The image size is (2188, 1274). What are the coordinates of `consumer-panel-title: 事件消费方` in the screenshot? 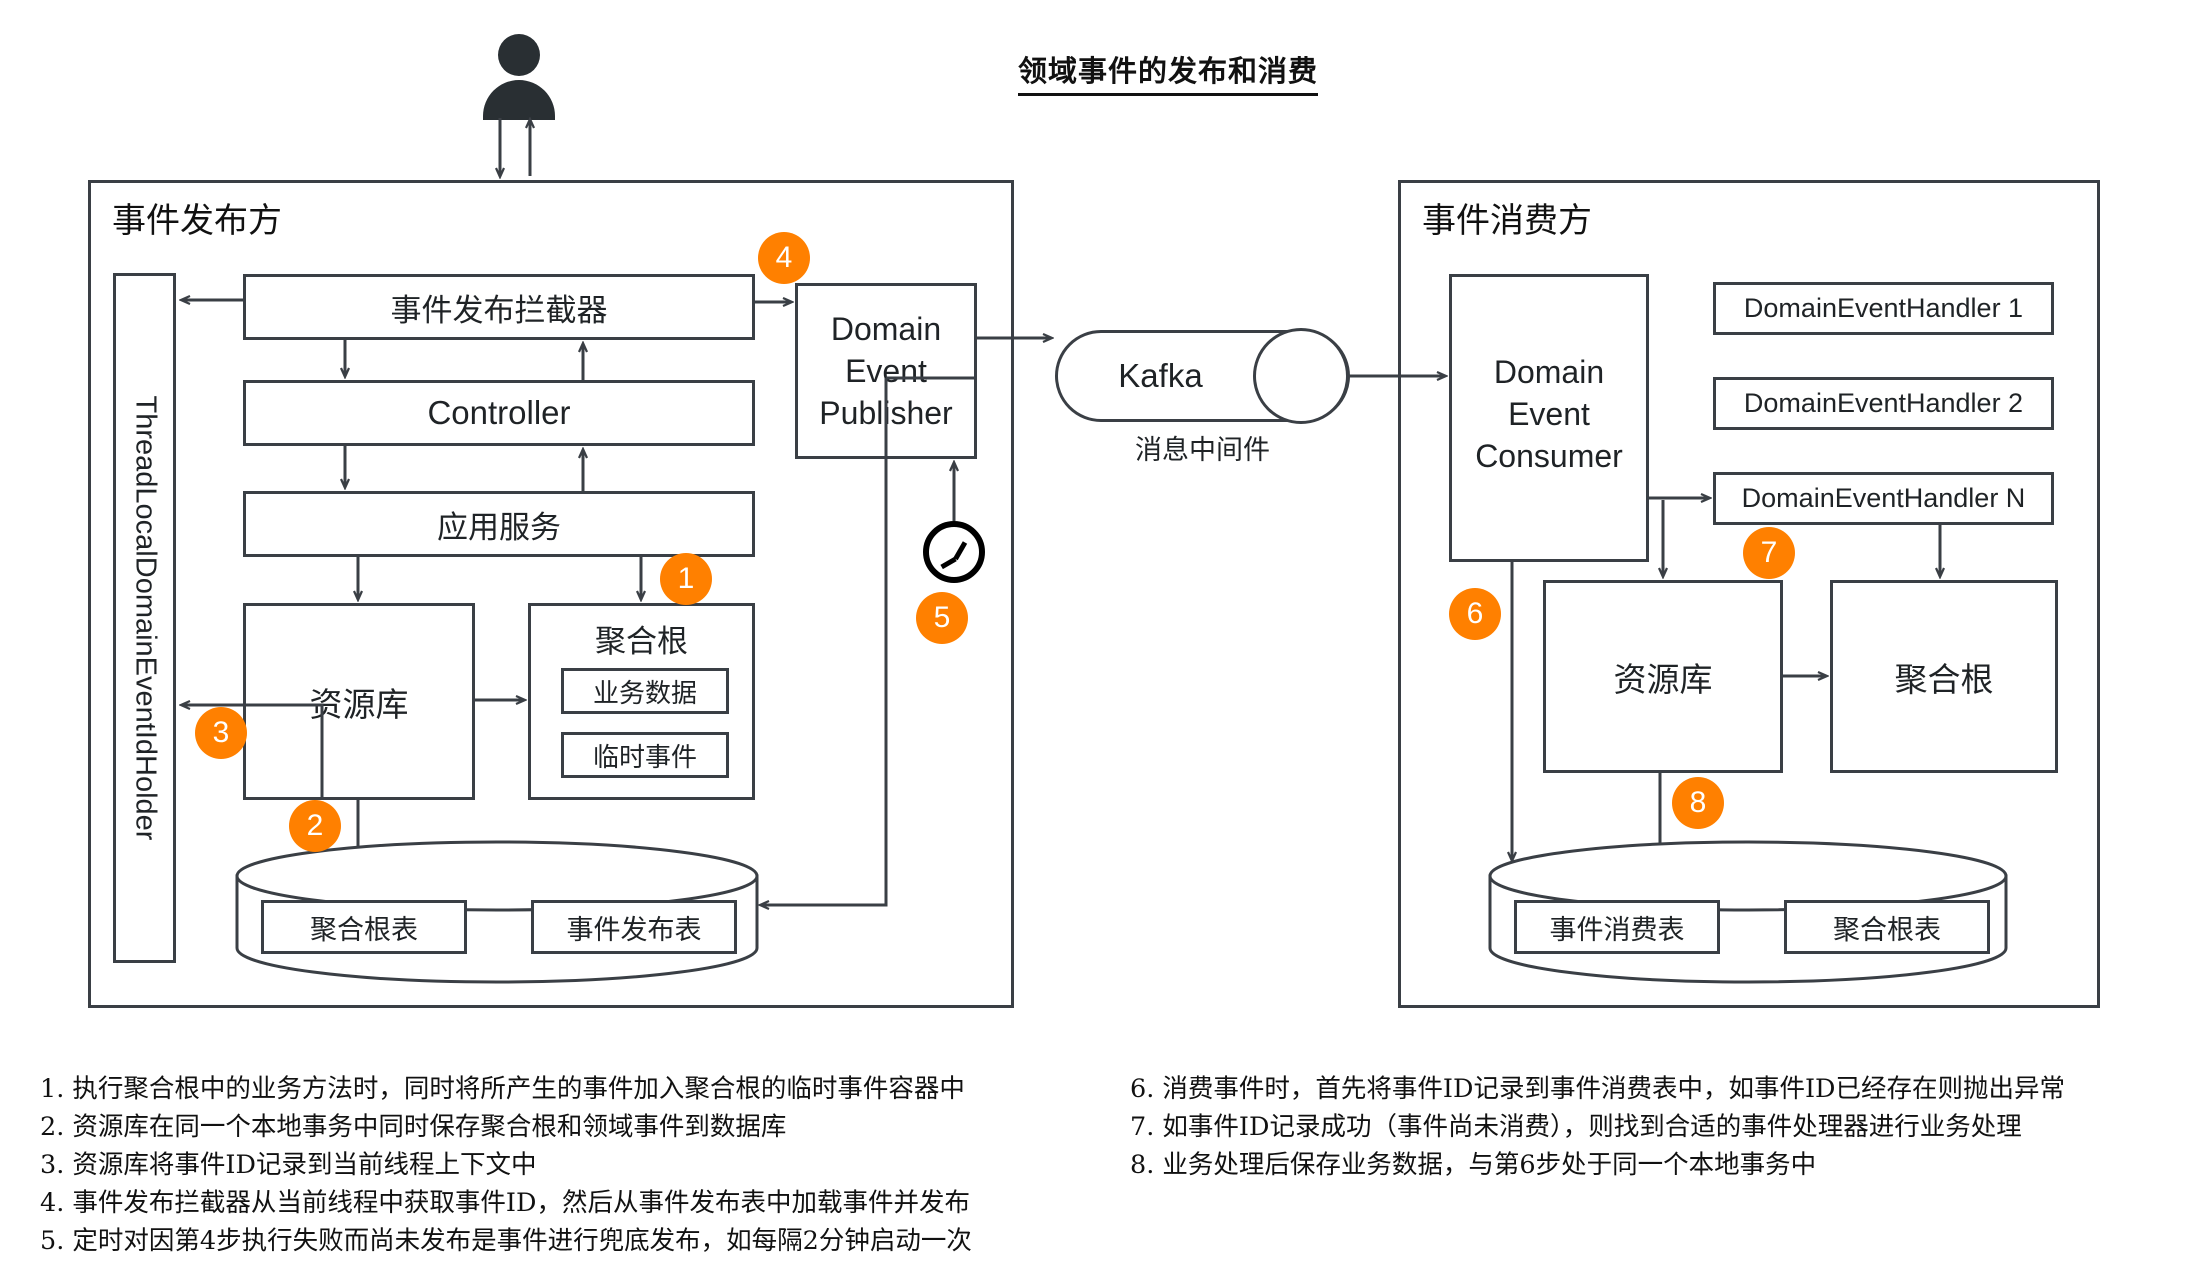 It's located at (1507, 221).